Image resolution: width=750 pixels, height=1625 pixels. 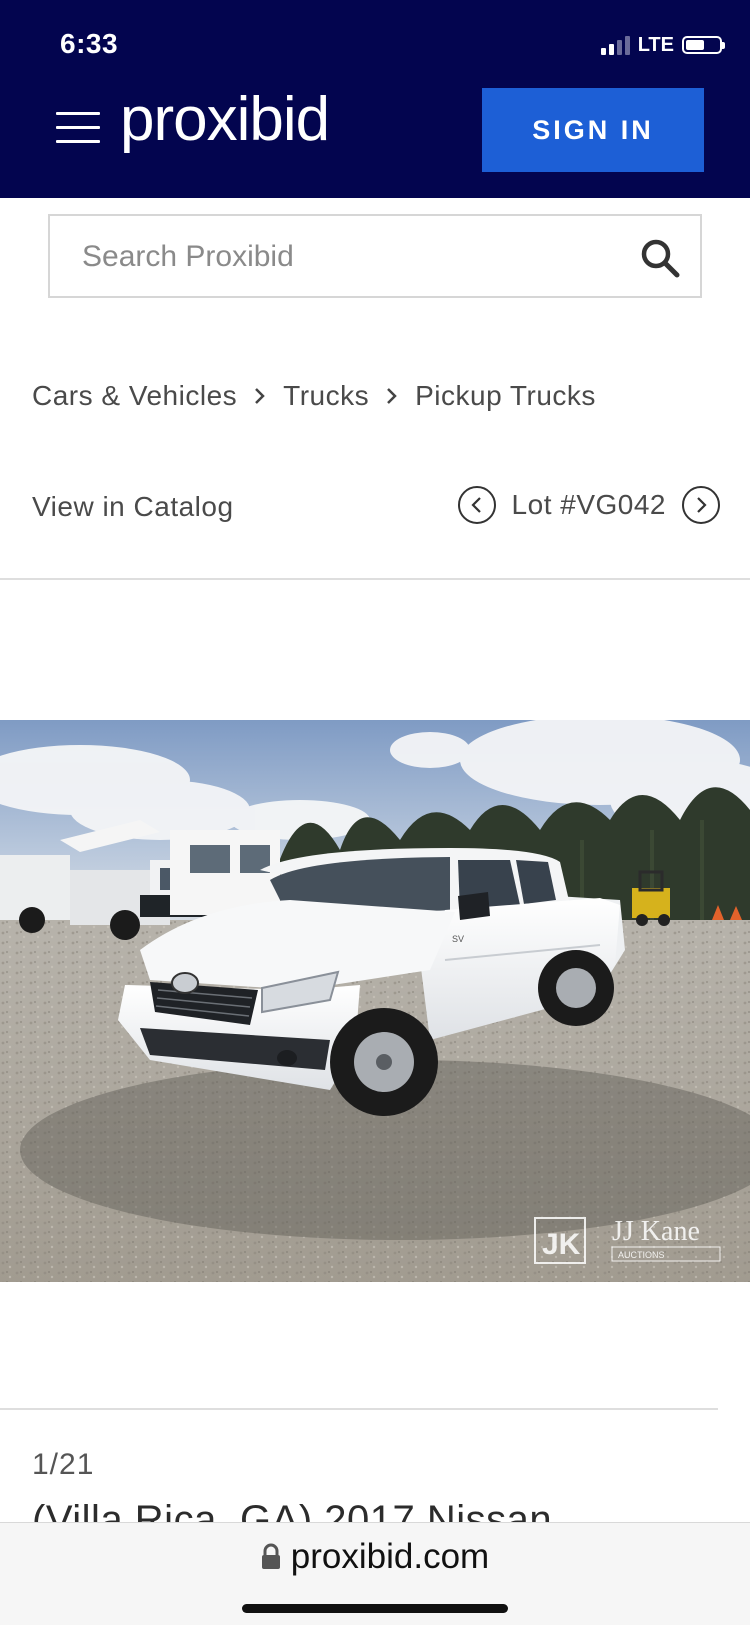 What do you see at coordinates (655, 44) in the screenshot?
I see `network-label: LTE` at bounding box center [655, 44].